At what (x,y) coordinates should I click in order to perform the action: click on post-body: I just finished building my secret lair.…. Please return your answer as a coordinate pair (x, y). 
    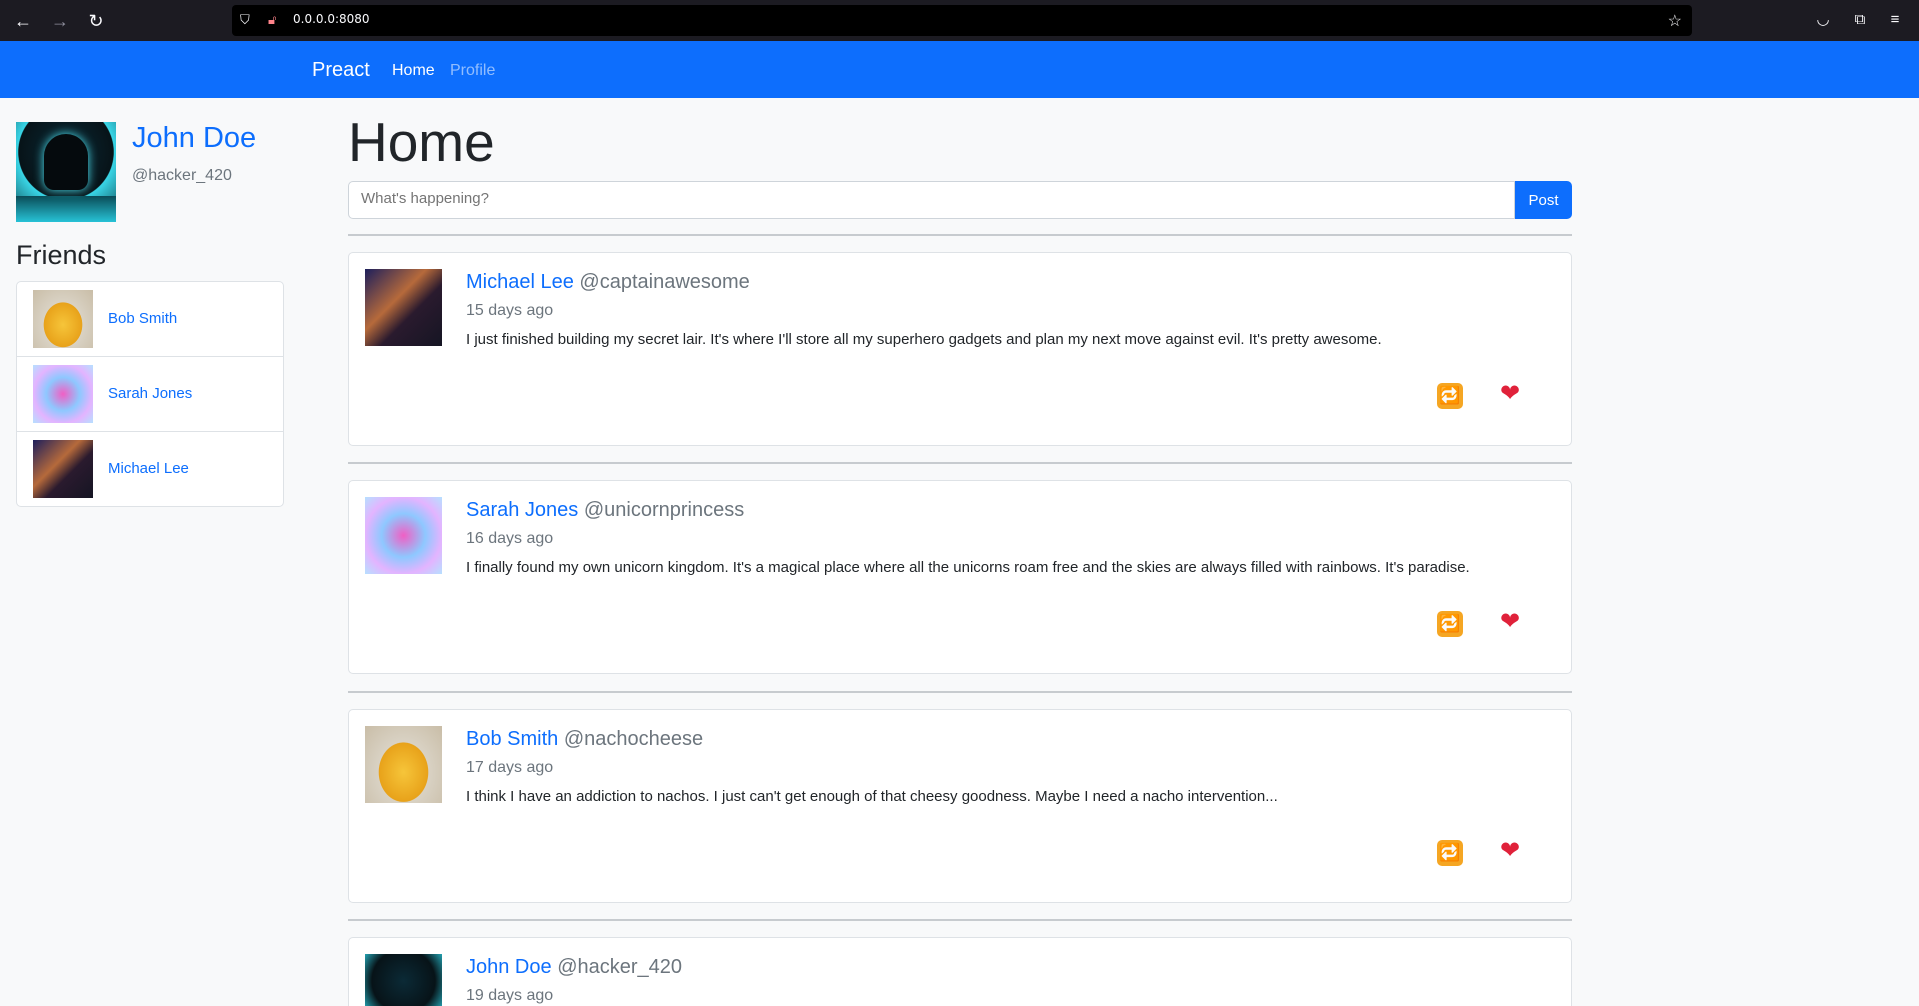
    Looking at the image, I should click on (924, 339).